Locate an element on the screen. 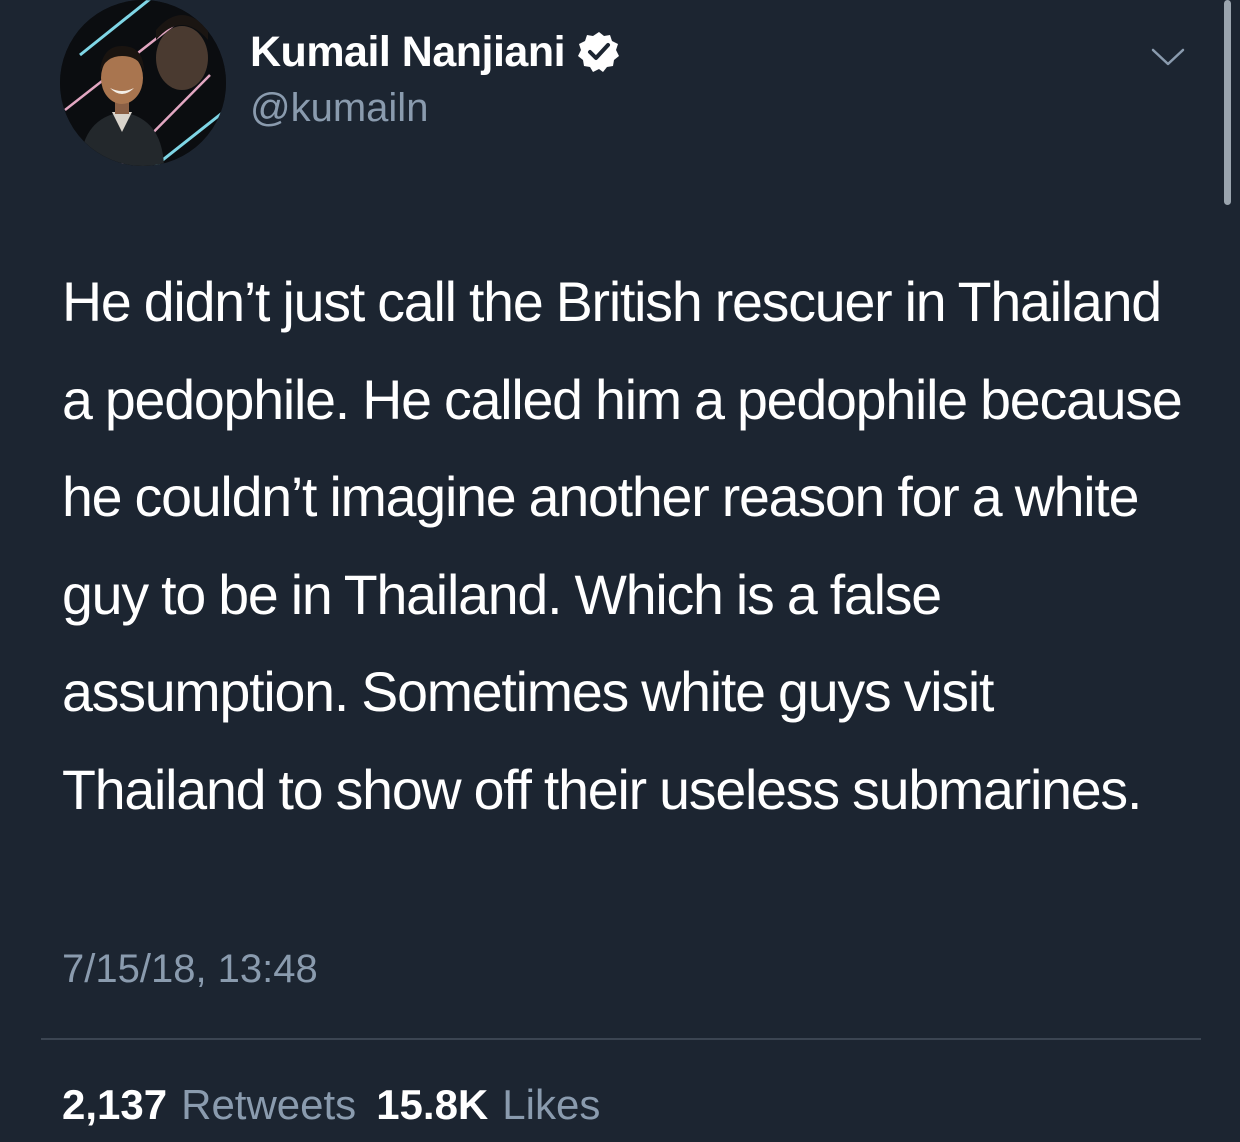  chevron-down-icon is located at coordinates (1168, 56).